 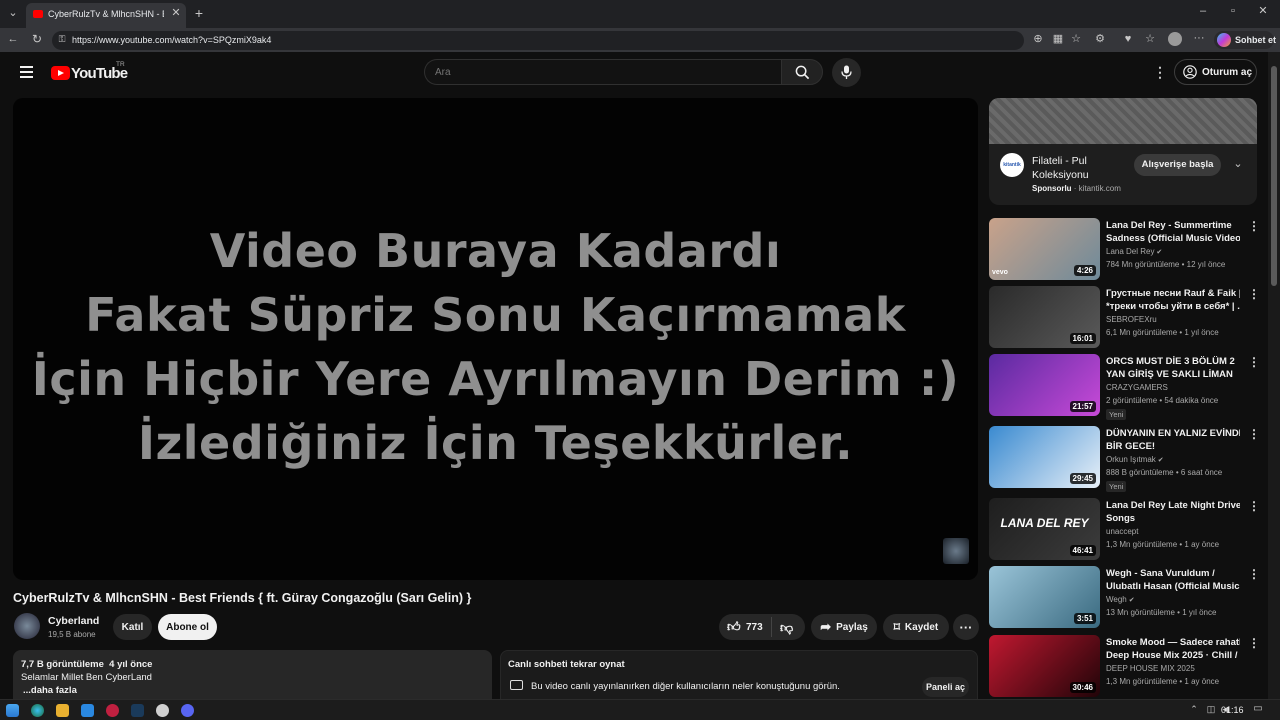 What do you see at coordinates (1128, 39) in the screenshot?
I see `browser-essentials-icon: ♥` at bounding box center [1128, 39].